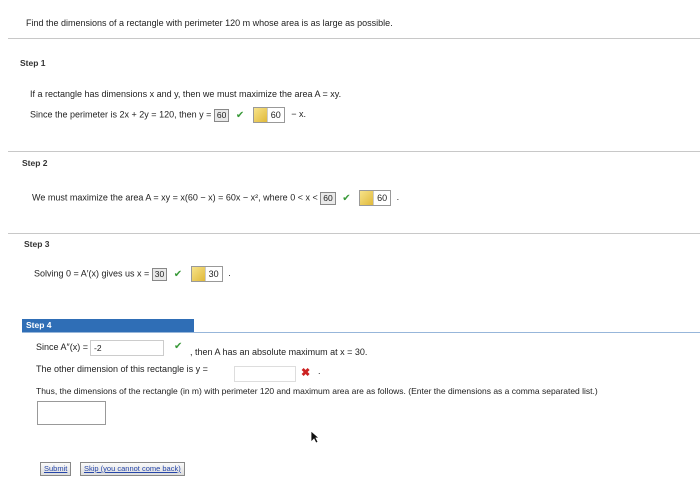 This screenshot has height=496, width=700. What do you see at coordinates (275, 115) in the screenshot?
I see `step1-feedback-value: 60` at bounding box center [275, 115].